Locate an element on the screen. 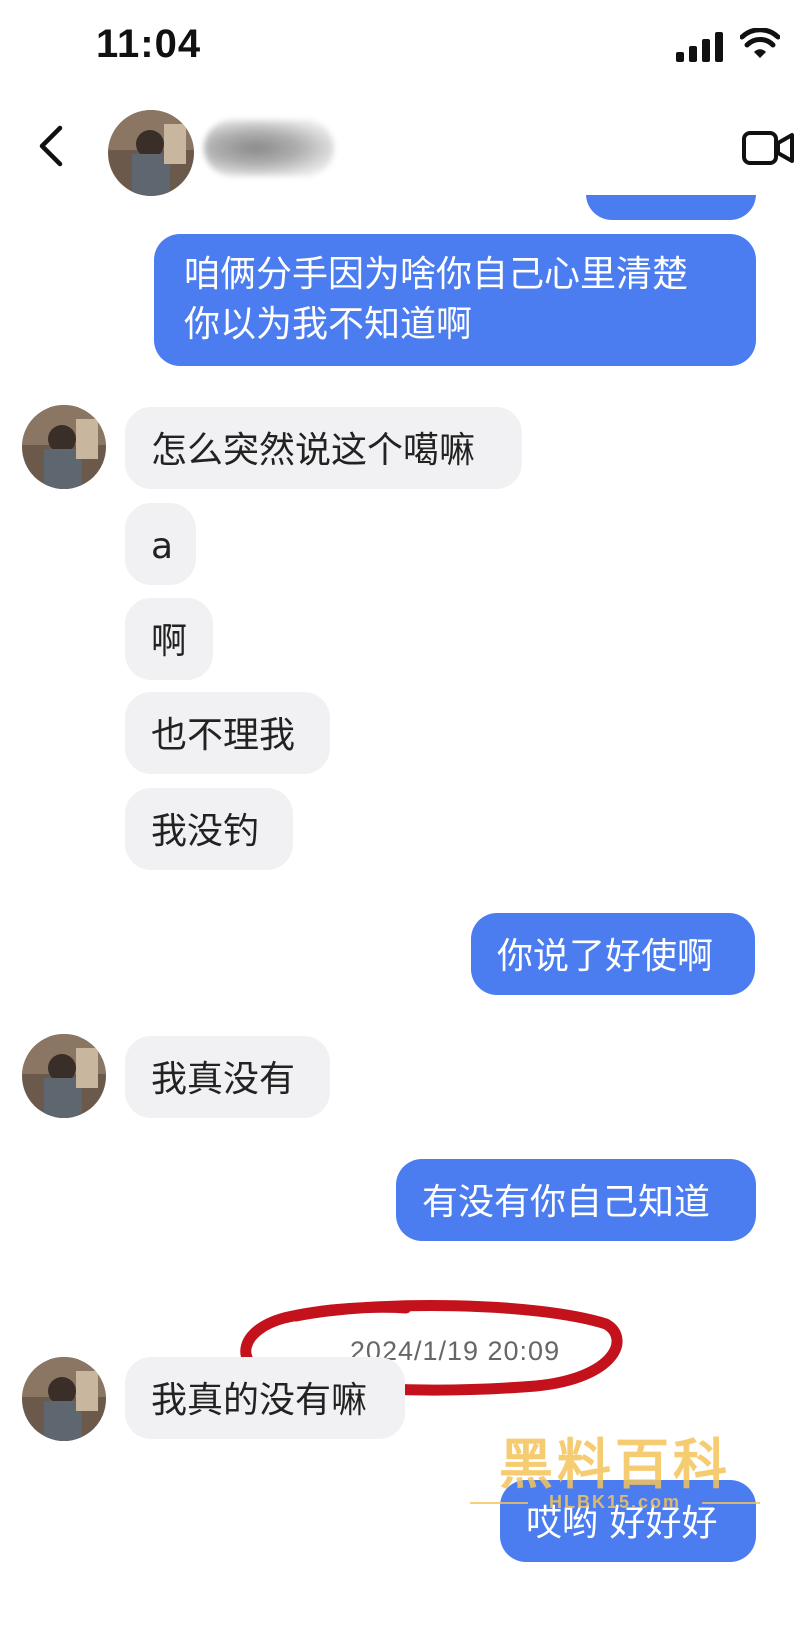 The height and width of the screenshot is (1645, 800). message-bubble-incoming: 也不理我 is located at coordinates (227, 733).